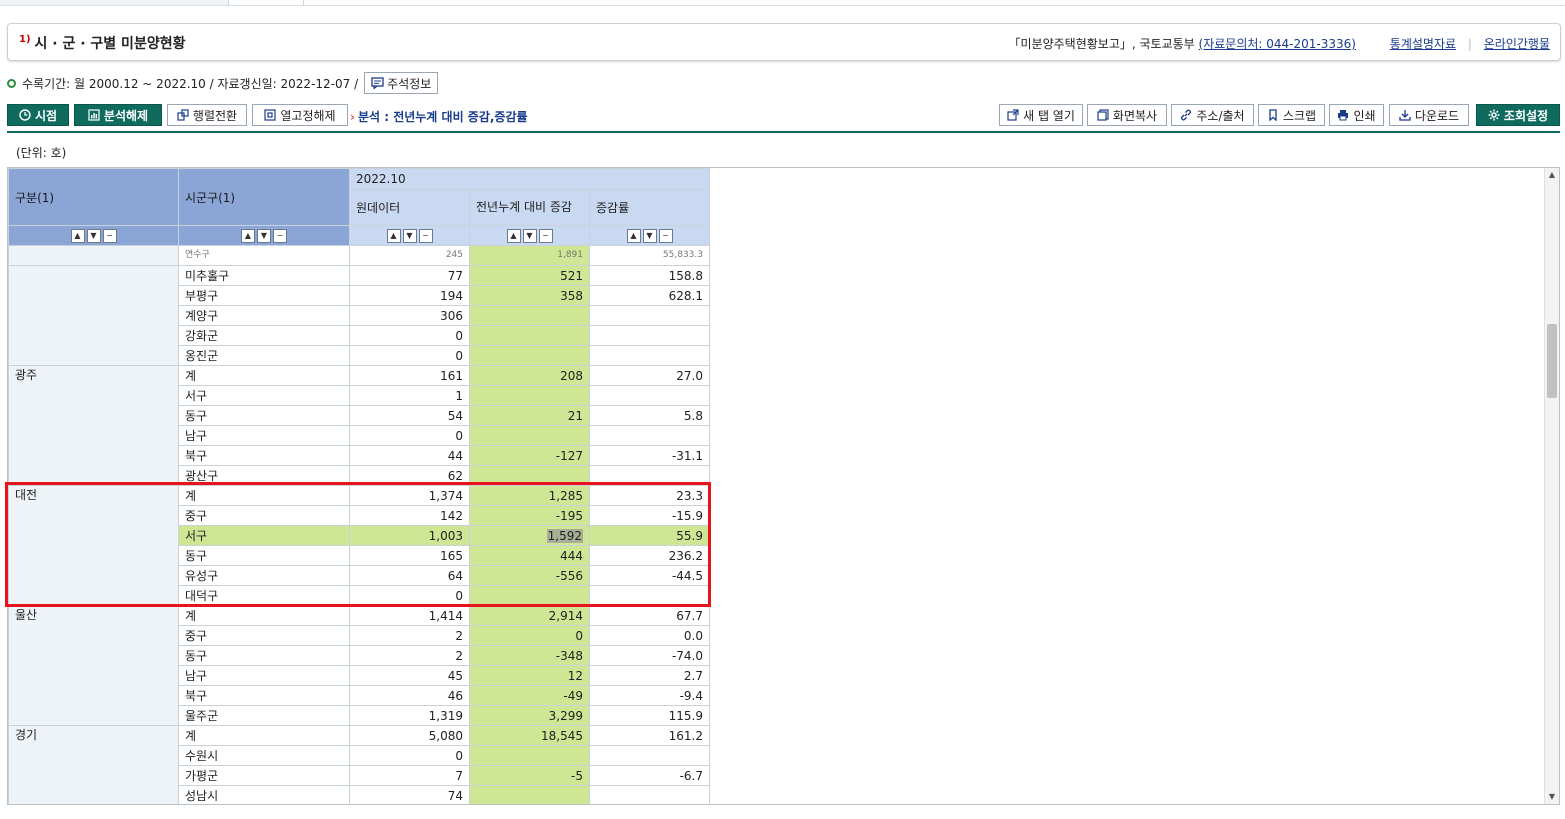 Image resolution: width=1565 pixels, height=819 pixels. What do you see at coordinates (93, 425) in the screenshot?
I see `cell-group: 광주` at bounding box center [93, 425].